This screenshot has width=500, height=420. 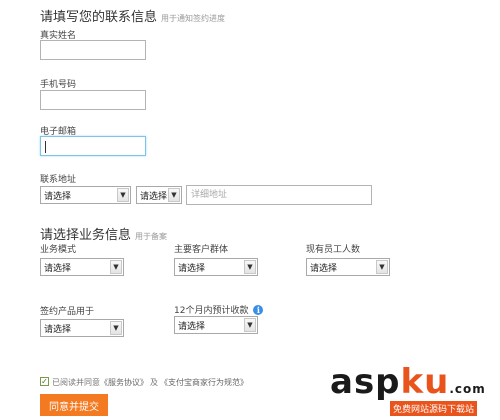 I want to click on watermark-subtitle: 免费网站源码下载站, so click(x=434, y=408).